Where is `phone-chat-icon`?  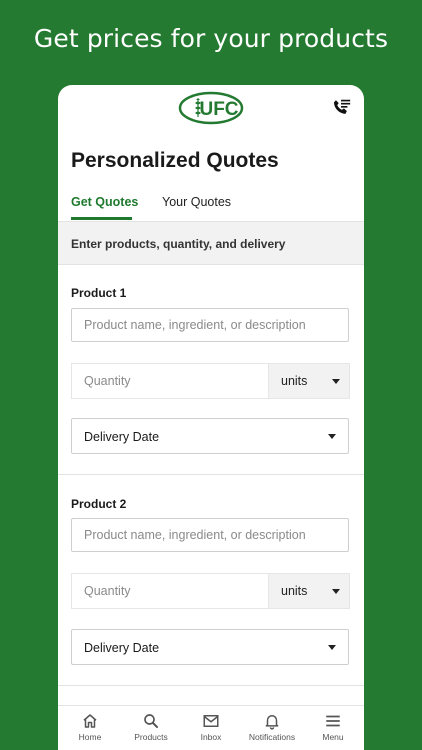 phone-chat-icon is located at coordinates (341, 108).